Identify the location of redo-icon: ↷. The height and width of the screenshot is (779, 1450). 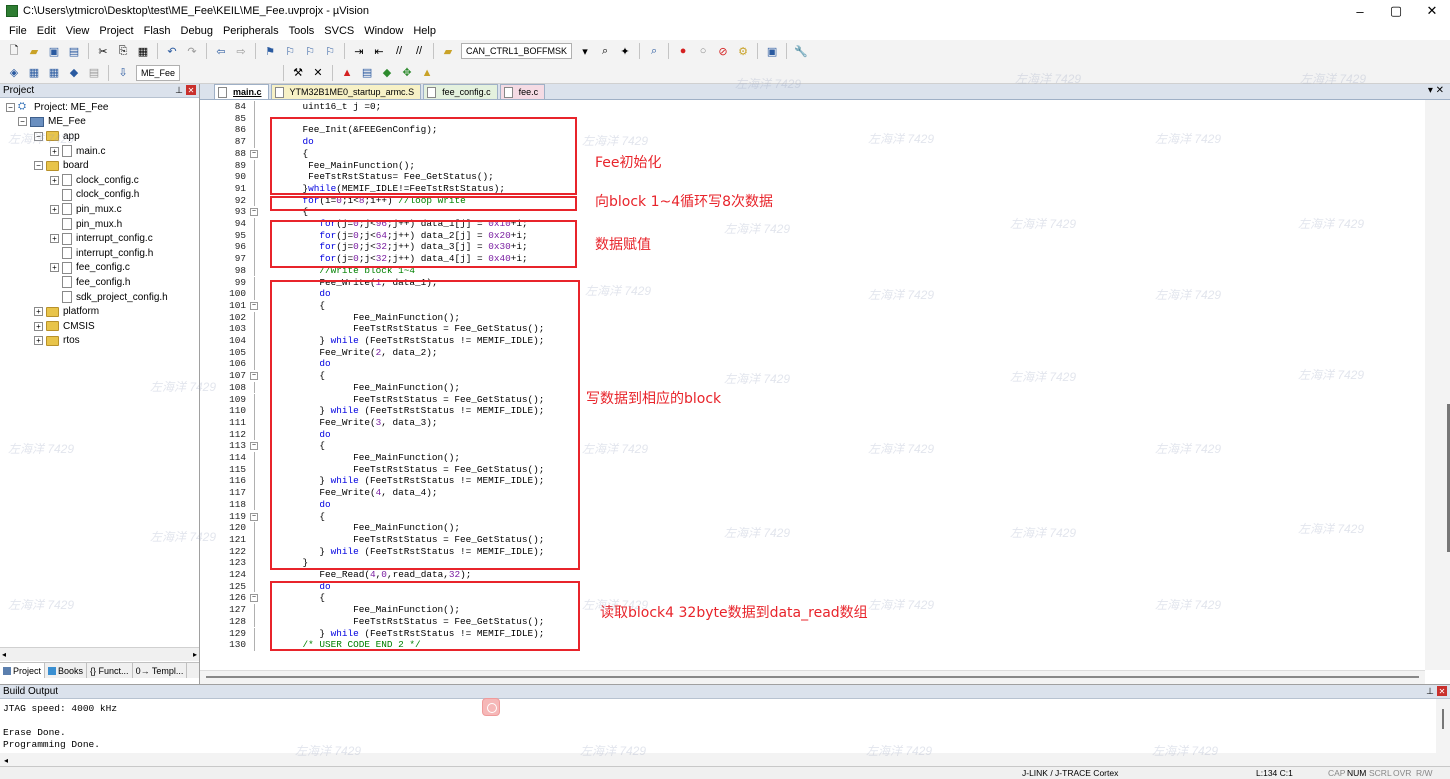
(192, 51).